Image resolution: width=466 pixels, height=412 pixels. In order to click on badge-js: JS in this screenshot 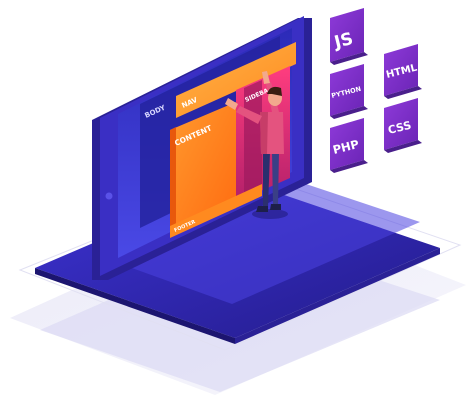, I will do `click(349, 36)`.